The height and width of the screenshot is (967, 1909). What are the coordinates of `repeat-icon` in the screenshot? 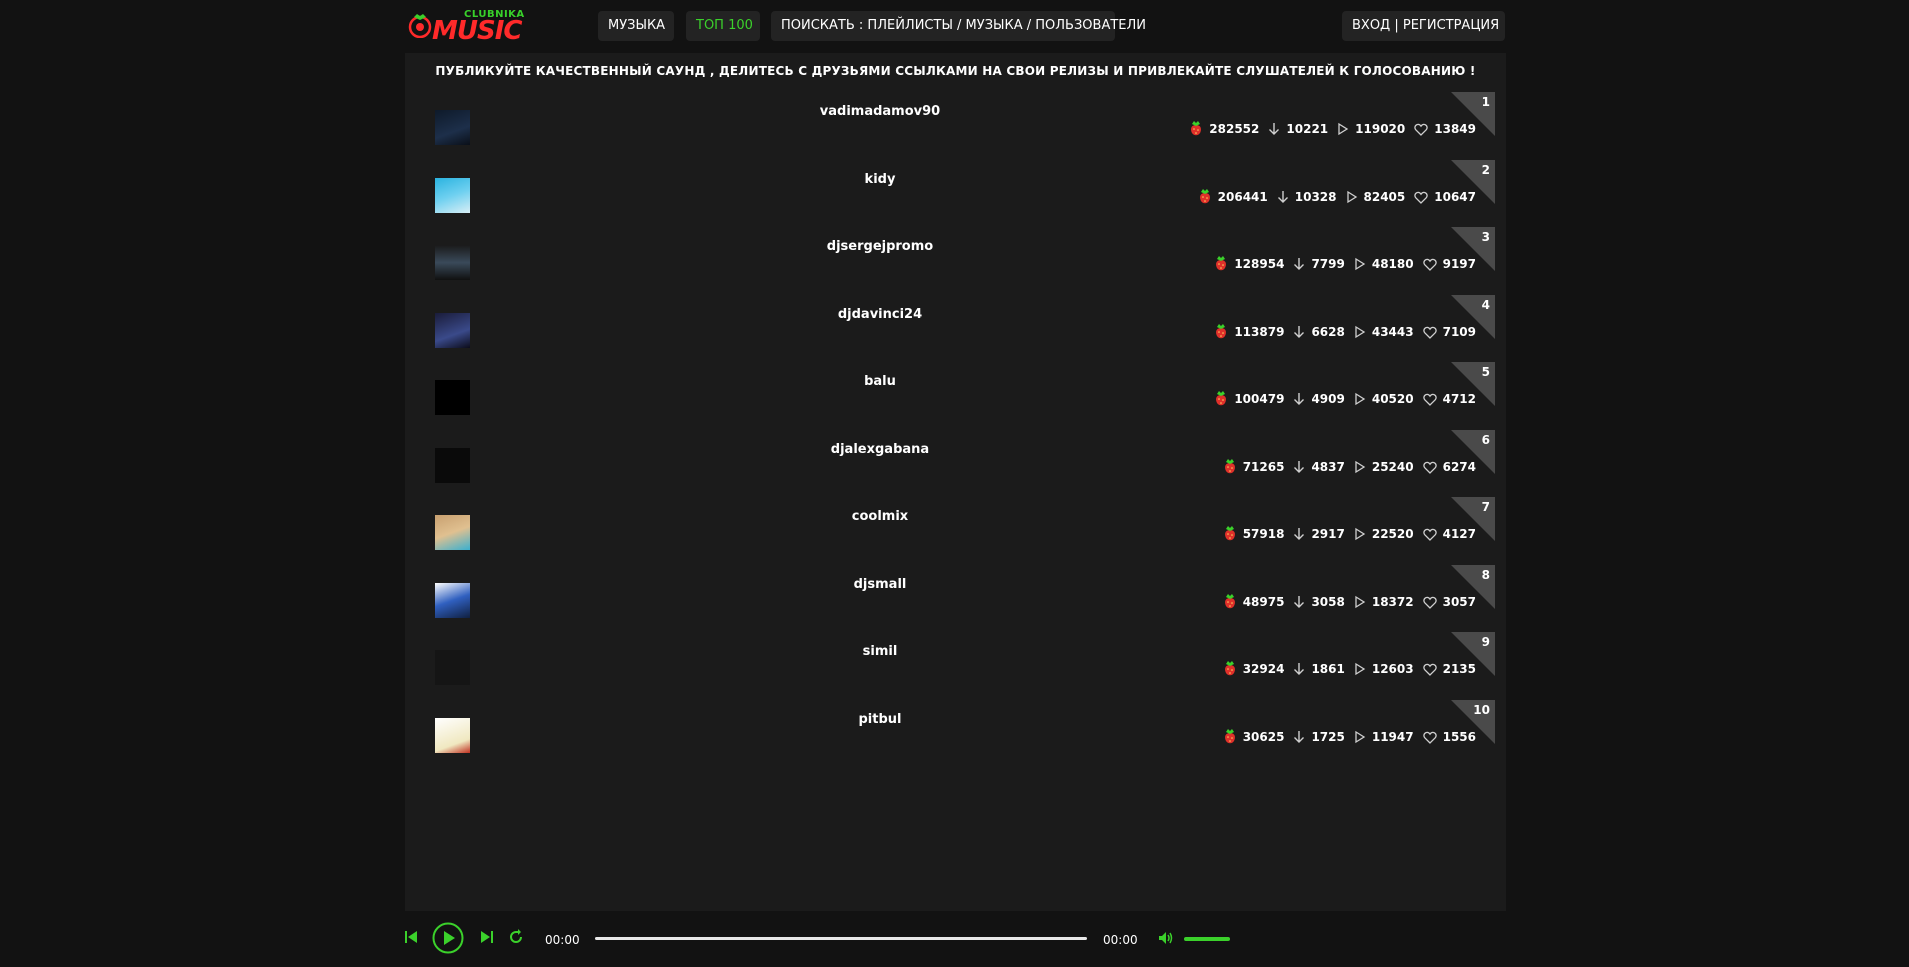 It's located at (516, 937).